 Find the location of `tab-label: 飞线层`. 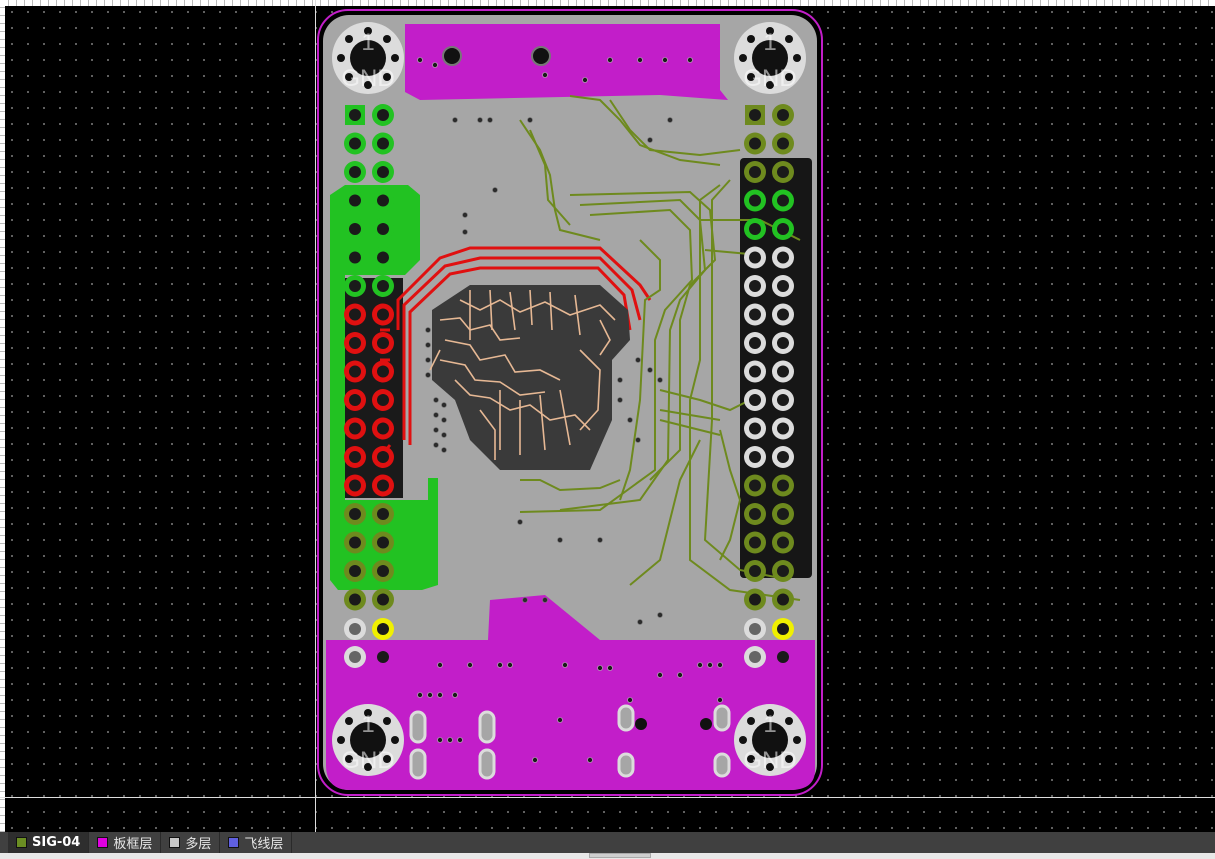

tab-label: 飞线层 is located at coordinates (264, 844).